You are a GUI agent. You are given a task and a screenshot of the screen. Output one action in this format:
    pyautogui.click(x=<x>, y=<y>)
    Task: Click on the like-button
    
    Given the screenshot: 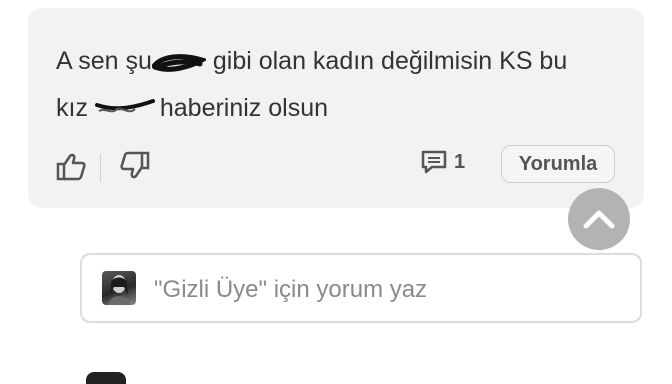 What is the action you would take?
    pyautogui.click(x=71, y=167)
    